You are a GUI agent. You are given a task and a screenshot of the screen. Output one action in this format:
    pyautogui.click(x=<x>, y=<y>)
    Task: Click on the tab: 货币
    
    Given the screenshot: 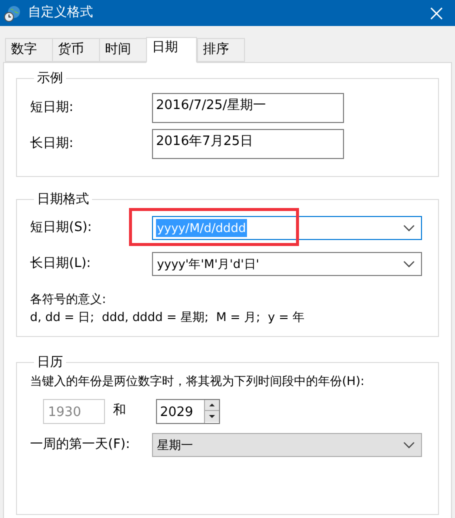 What is the action you would take?
    pyautogui.click(x=76, y=50)
    